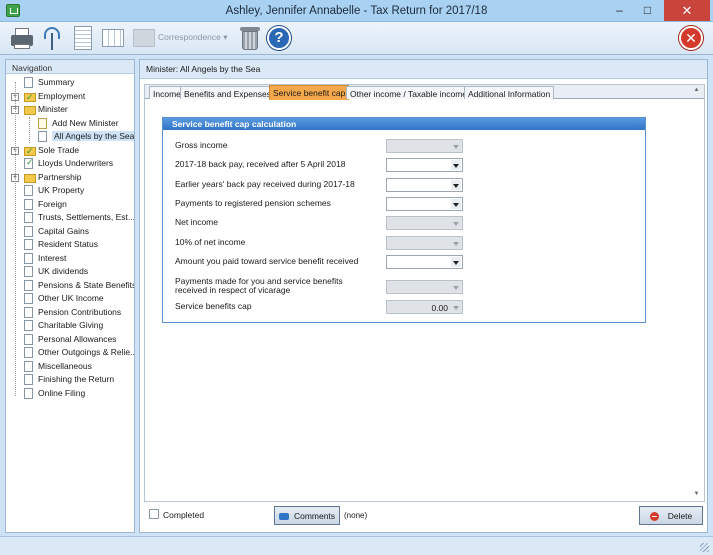 This screenshot has width=713, height=555. I want to click on nav-item: Lloyds Underwriters, so click(70, 164).